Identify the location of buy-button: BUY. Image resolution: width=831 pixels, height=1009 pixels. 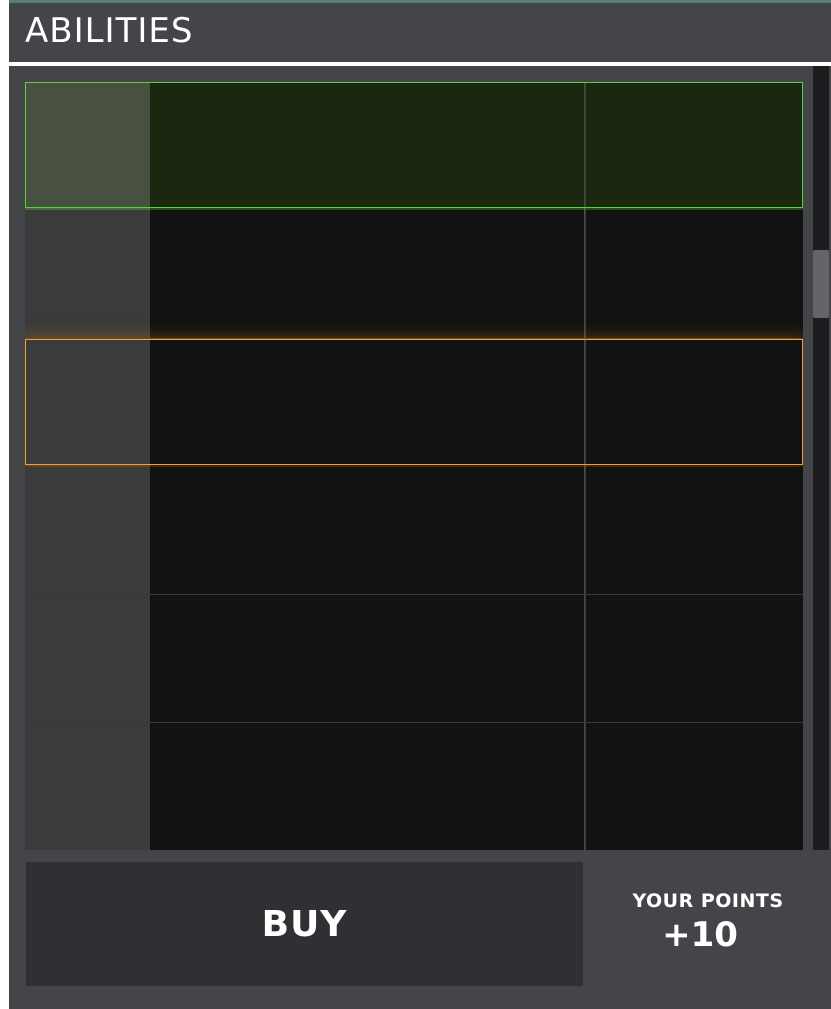
(304, 924).